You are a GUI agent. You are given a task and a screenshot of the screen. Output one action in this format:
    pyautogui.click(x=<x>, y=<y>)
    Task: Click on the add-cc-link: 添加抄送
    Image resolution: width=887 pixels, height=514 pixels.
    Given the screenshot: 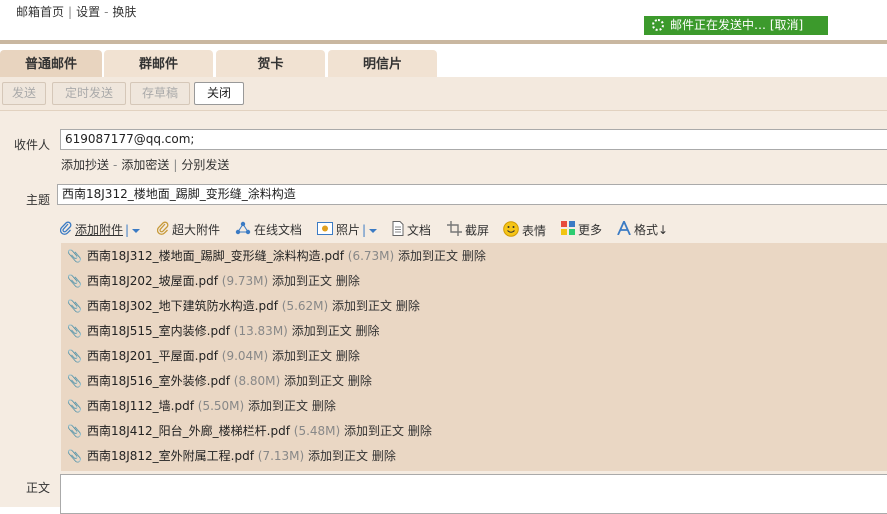 What is the action you would take?
    pyautogui.click(x=85, y=165)
    